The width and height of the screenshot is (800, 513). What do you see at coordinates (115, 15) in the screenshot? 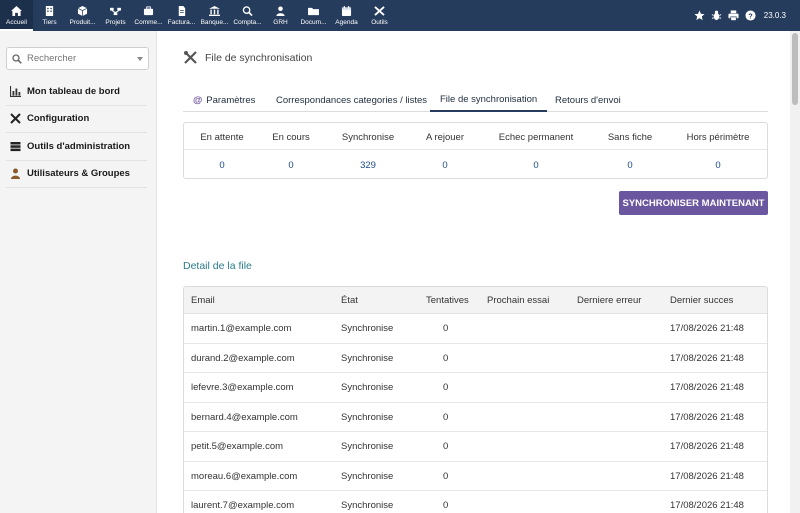
I see `nav-item-projets: Projets` at bounding box center [115, 15].